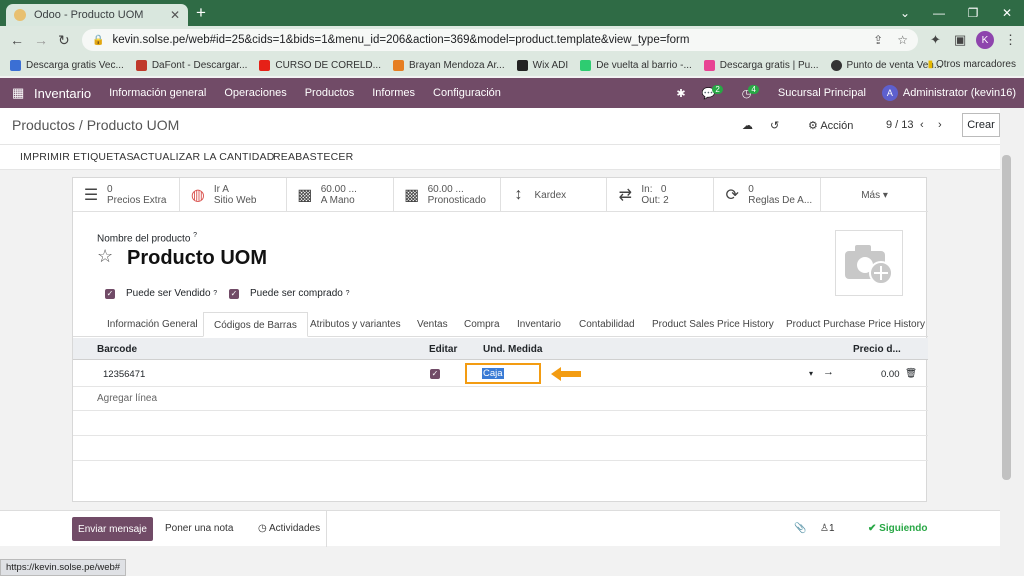 The width and height of the screenshot is (1024, 576). Describe the element at coordinates (981, 125) in the screenshot. I see `create-button: Crear` at that location.